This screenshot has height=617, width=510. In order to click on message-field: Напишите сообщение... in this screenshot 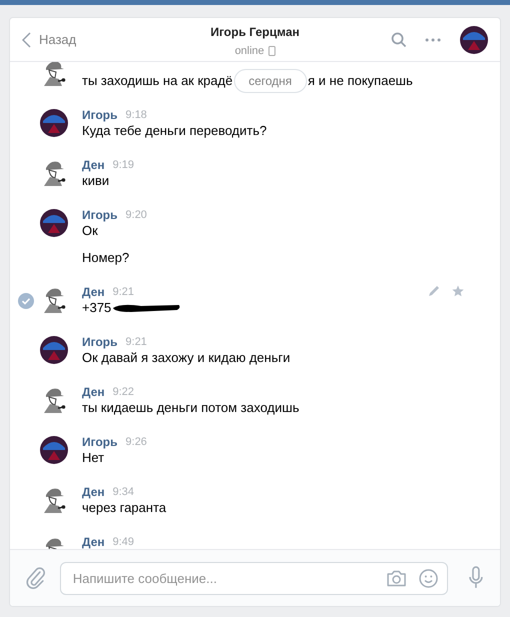, I will do `click(254, 578)`.